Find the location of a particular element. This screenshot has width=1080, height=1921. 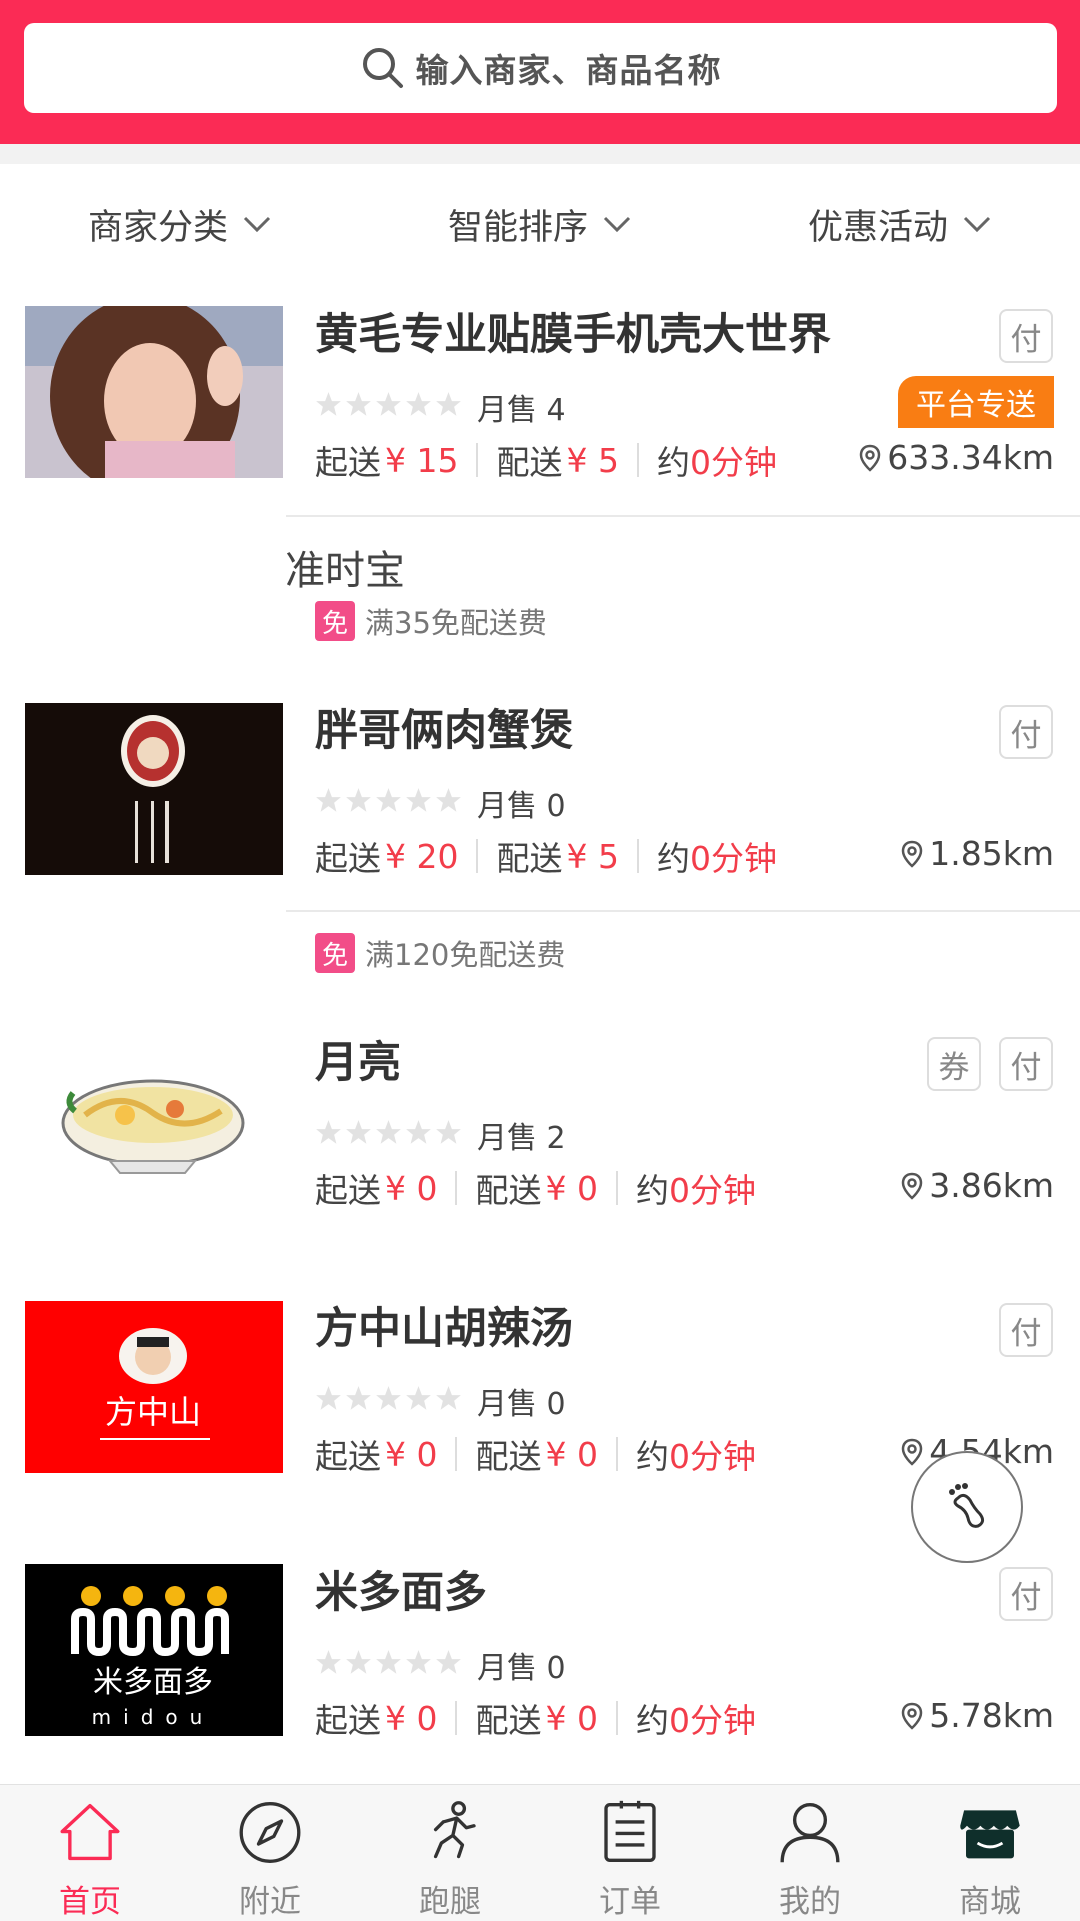

tab-label: 我的 is located at coordinates (810, 1902).